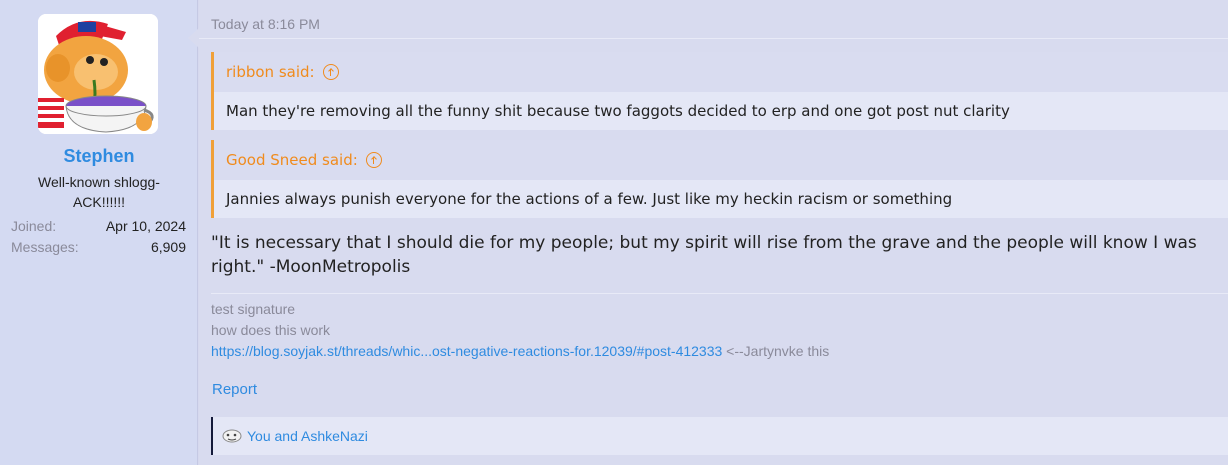 The height and width of the screenshot is (465, 1228). I want to click on quote-author: Good Sneed said:, so click(292, 160).